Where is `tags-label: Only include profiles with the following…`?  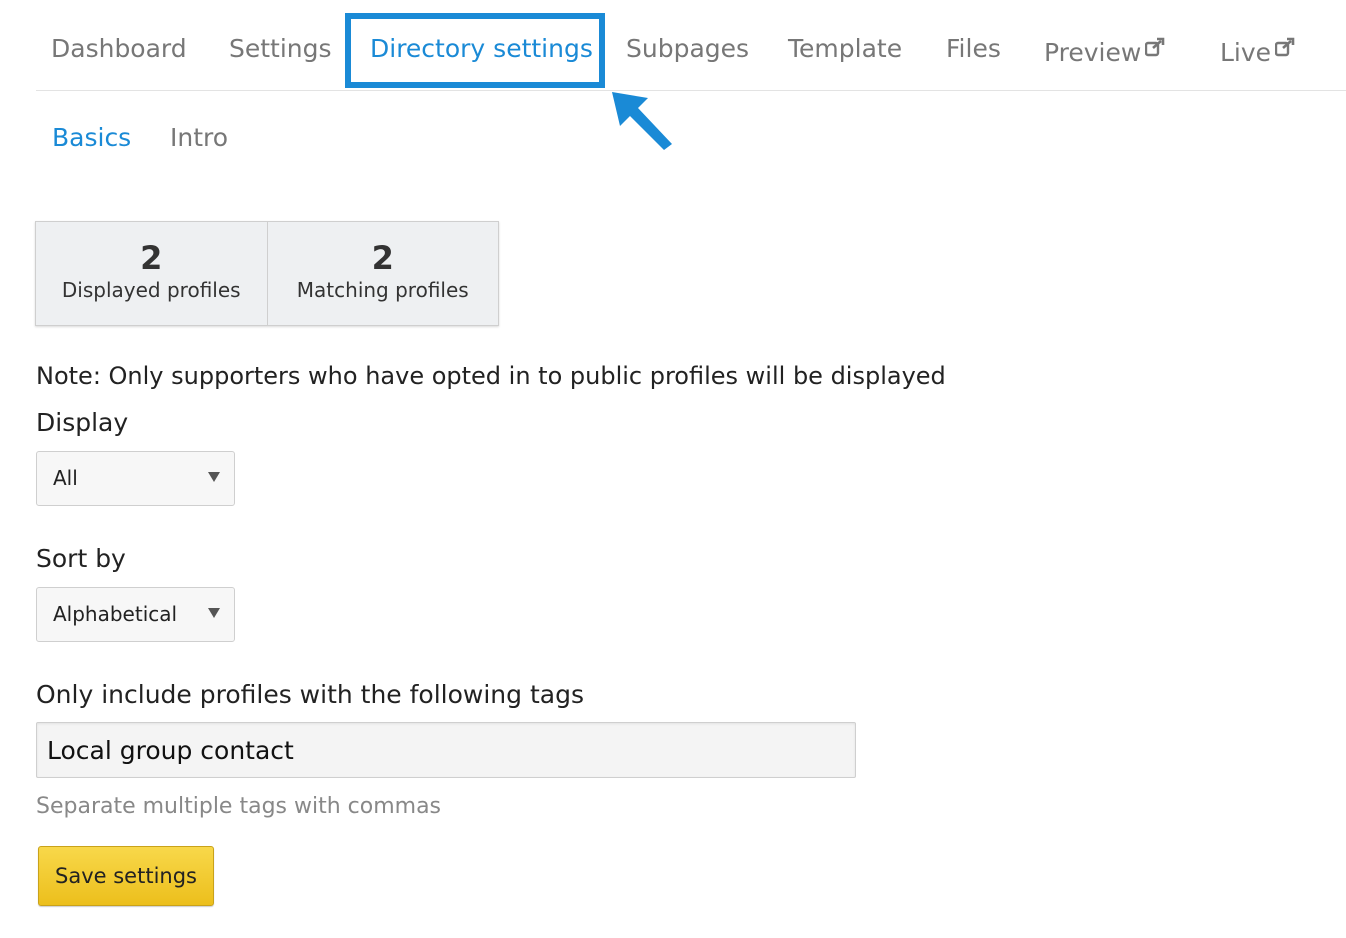 tags-label: Only include profiles with the following… is located at coordinates (310, 694).